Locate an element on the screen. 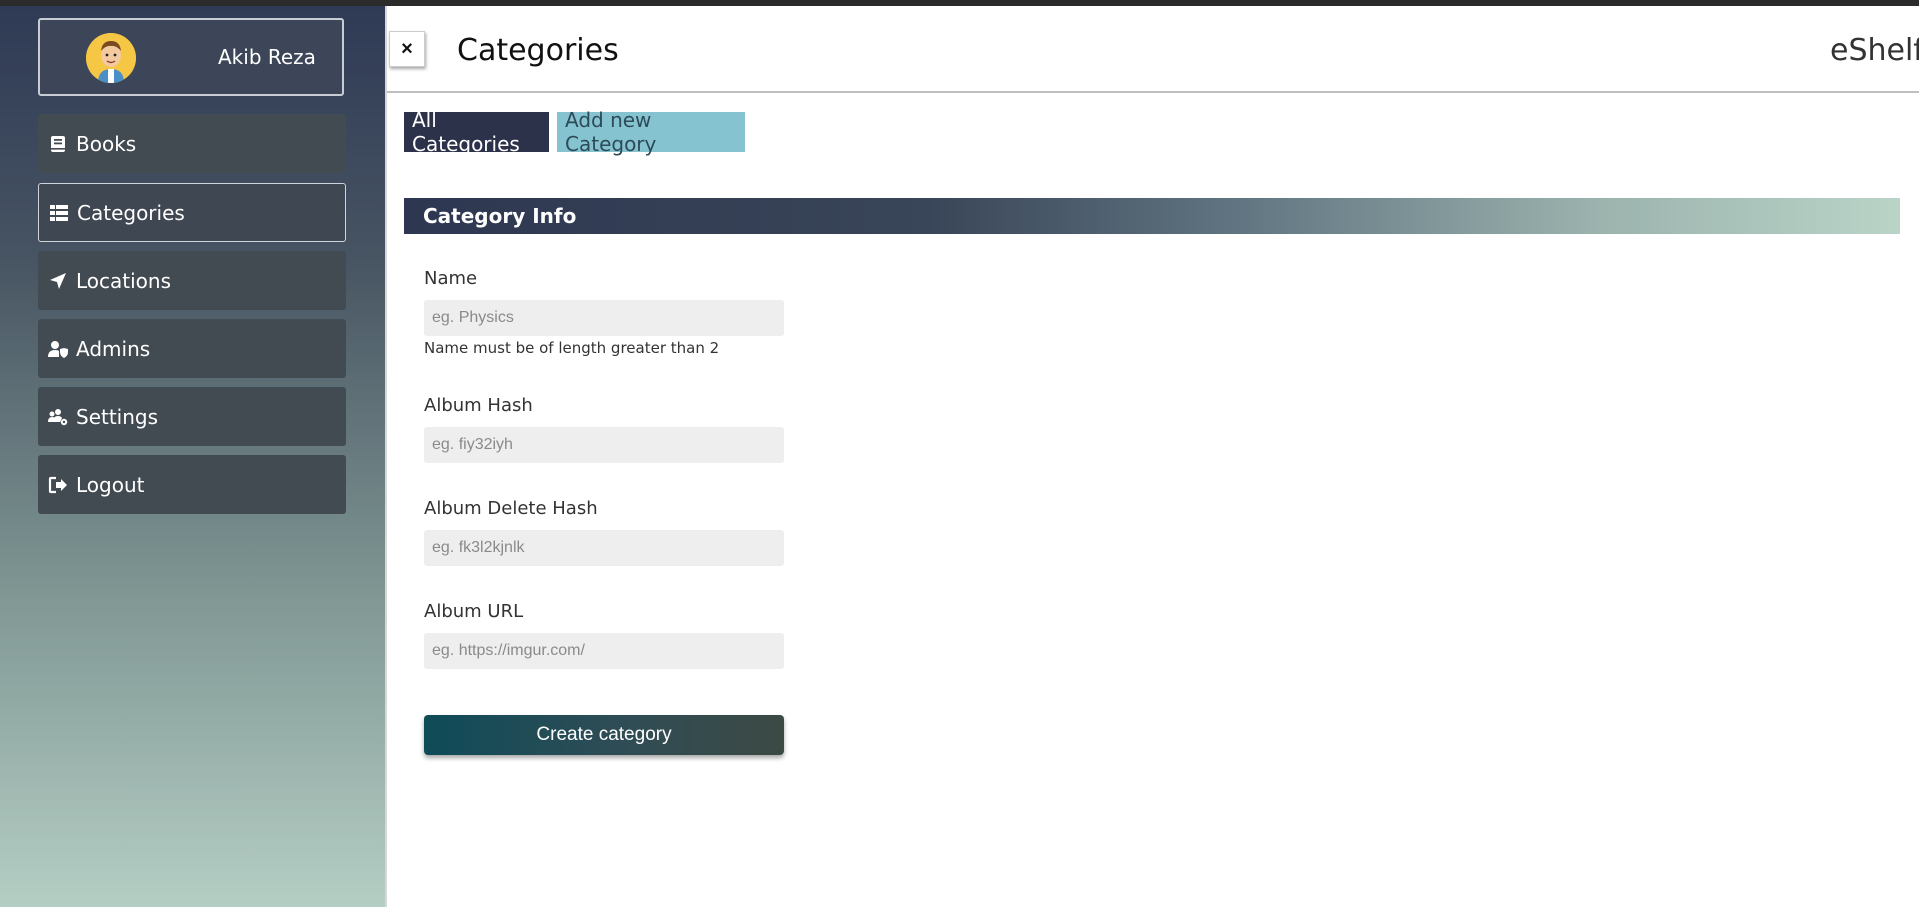 The width and height of the screenshot is (1919, 907). name-helper-text: Name must be of length greater than 2 is located at coordinates (572, 348).